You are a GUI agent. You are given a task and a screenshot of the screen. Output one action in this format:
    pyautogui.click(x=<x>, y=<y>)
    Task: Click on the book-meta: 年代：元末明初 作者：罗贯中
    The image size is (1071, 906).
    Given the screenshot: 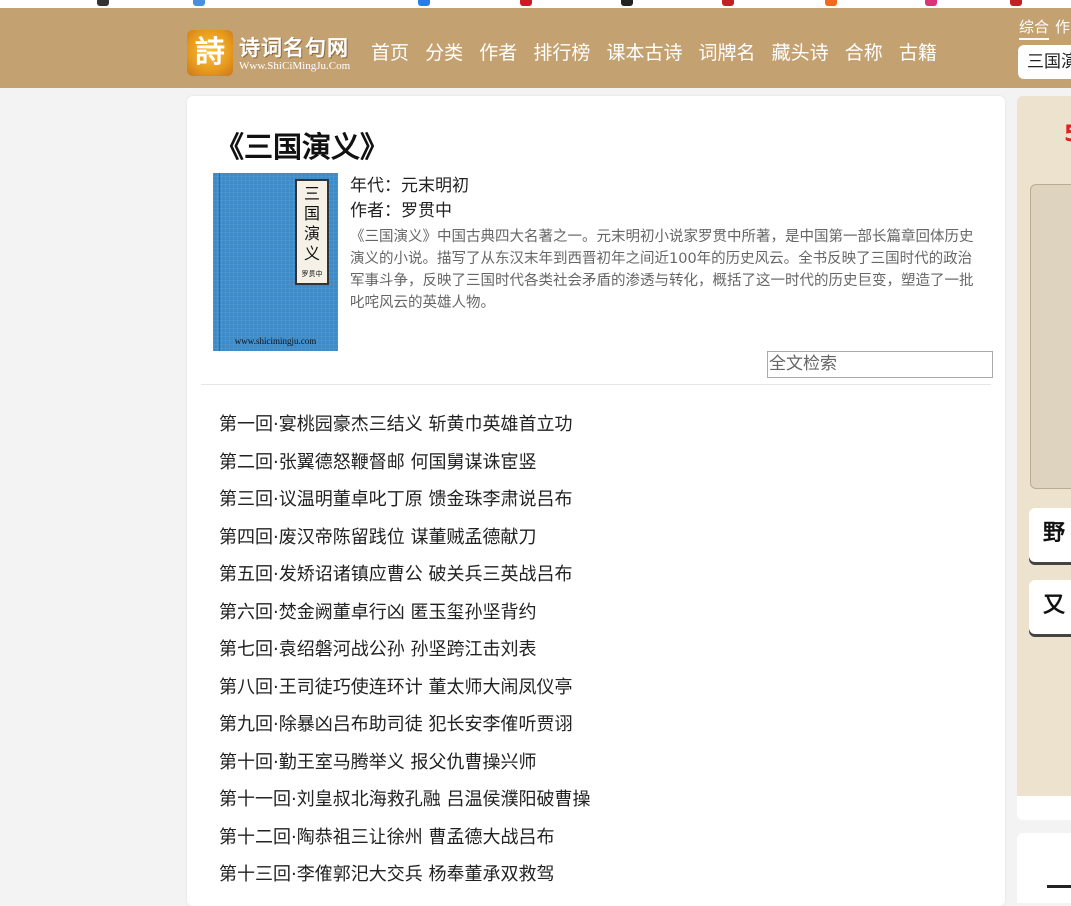 What is the action you would take?
    pyautogui.click(x=409, y=199)
    